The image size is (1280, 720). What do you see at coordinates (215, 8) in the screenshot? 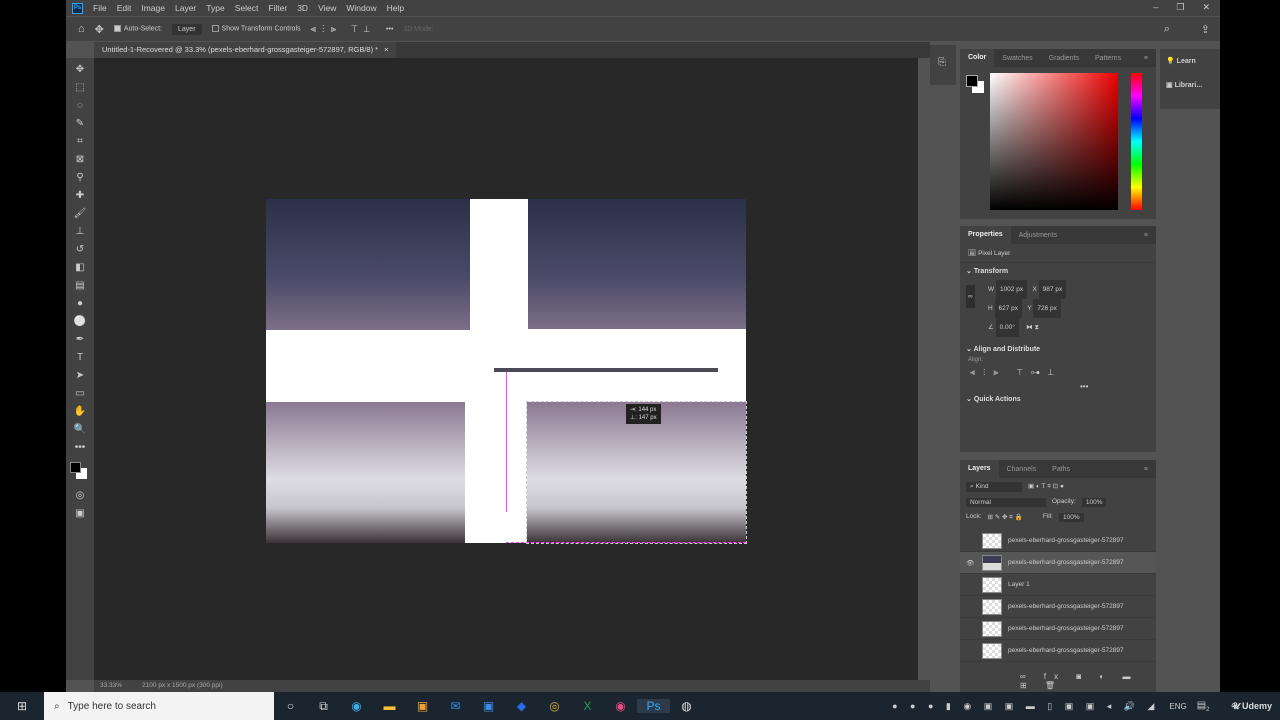
I see `menu-type: Type` at bounding box center [215, 8].